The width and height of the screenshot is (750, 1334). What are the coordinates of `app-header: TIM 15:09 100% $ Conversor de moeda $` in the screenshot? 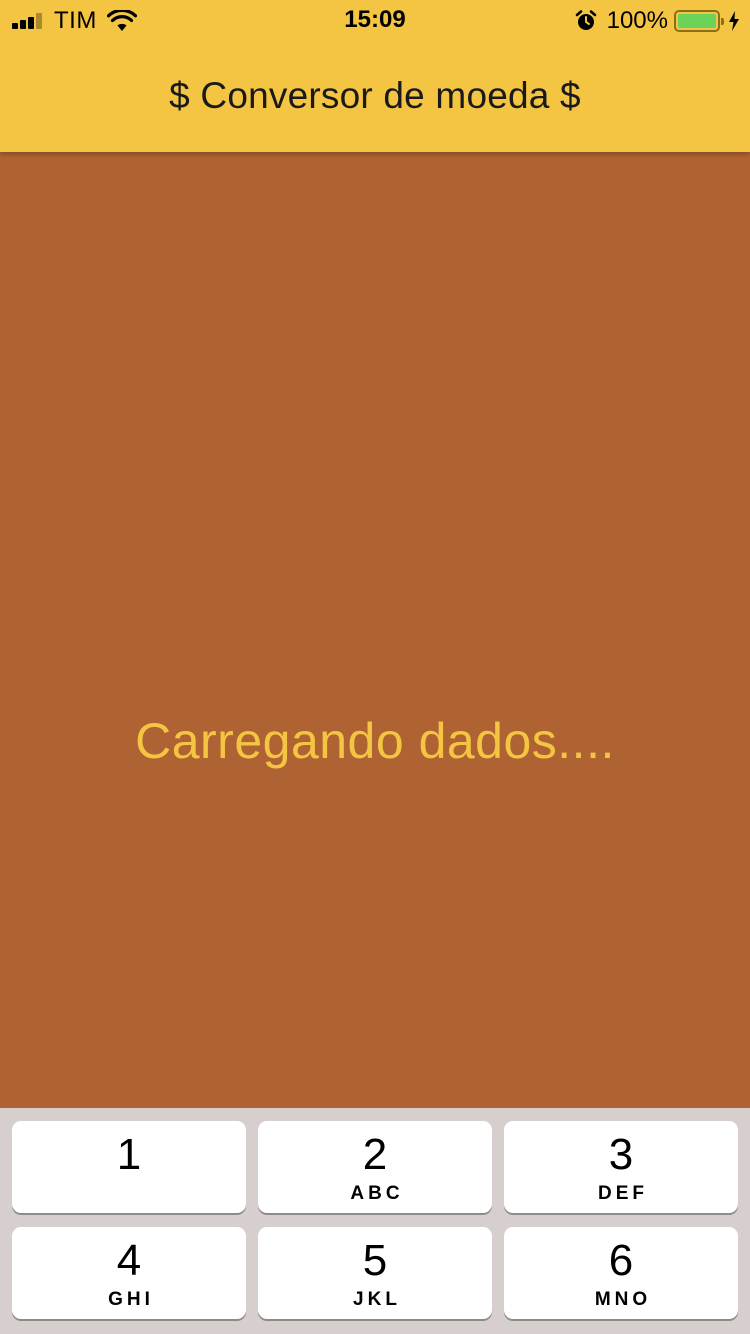 It's located at (375, 76).